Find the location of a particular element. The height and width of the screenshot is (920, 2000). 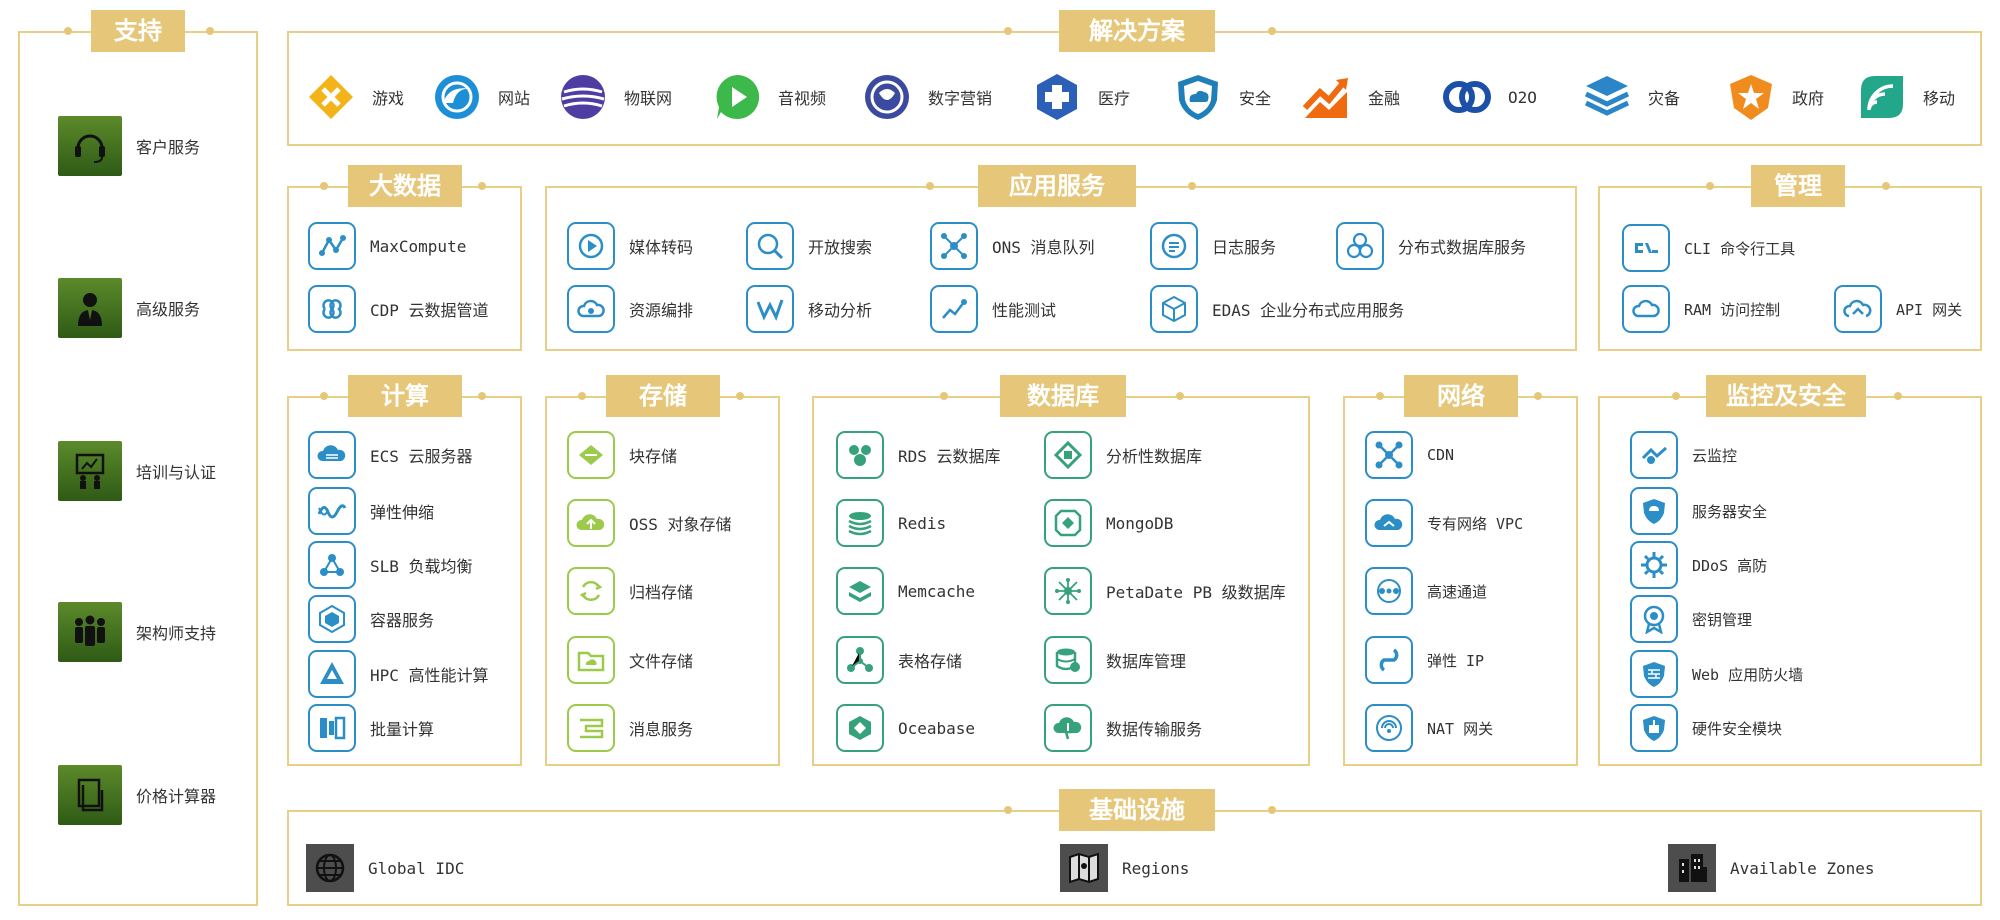

monitor-item-cloud-monitor: 云监控 is located at coordinates (1683, 455).